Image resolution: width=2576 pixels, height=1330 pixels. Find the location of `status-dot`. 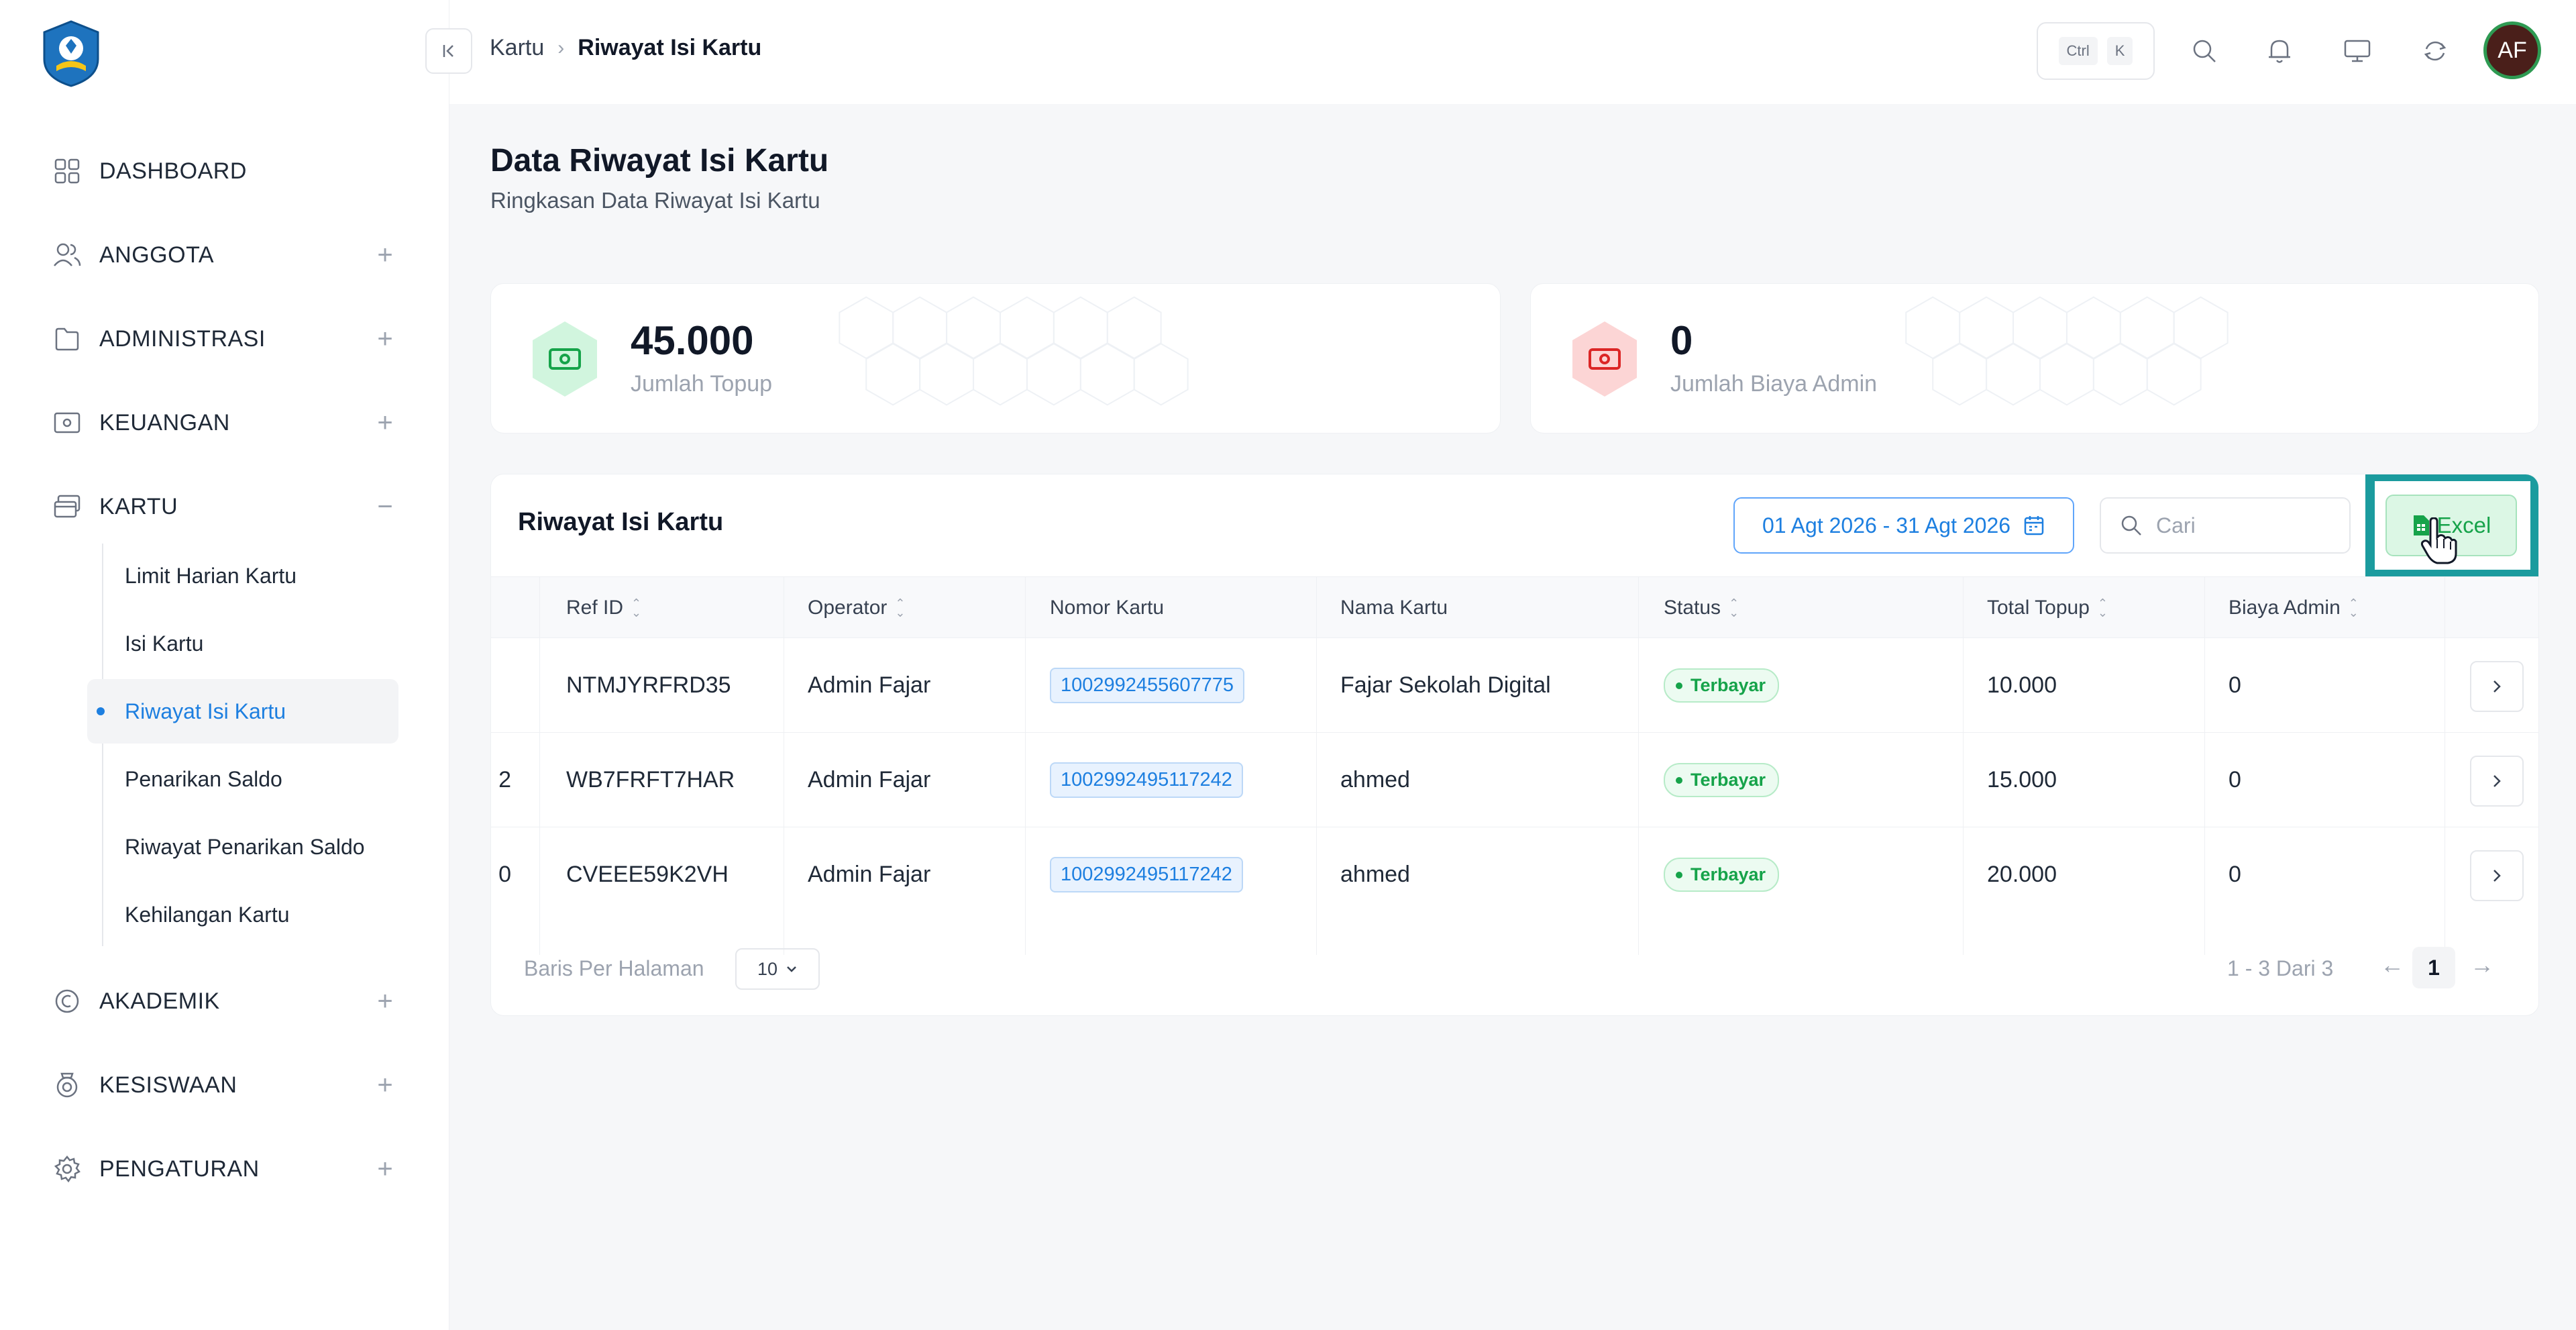

status-dot is located at coordinates (1679, 780).